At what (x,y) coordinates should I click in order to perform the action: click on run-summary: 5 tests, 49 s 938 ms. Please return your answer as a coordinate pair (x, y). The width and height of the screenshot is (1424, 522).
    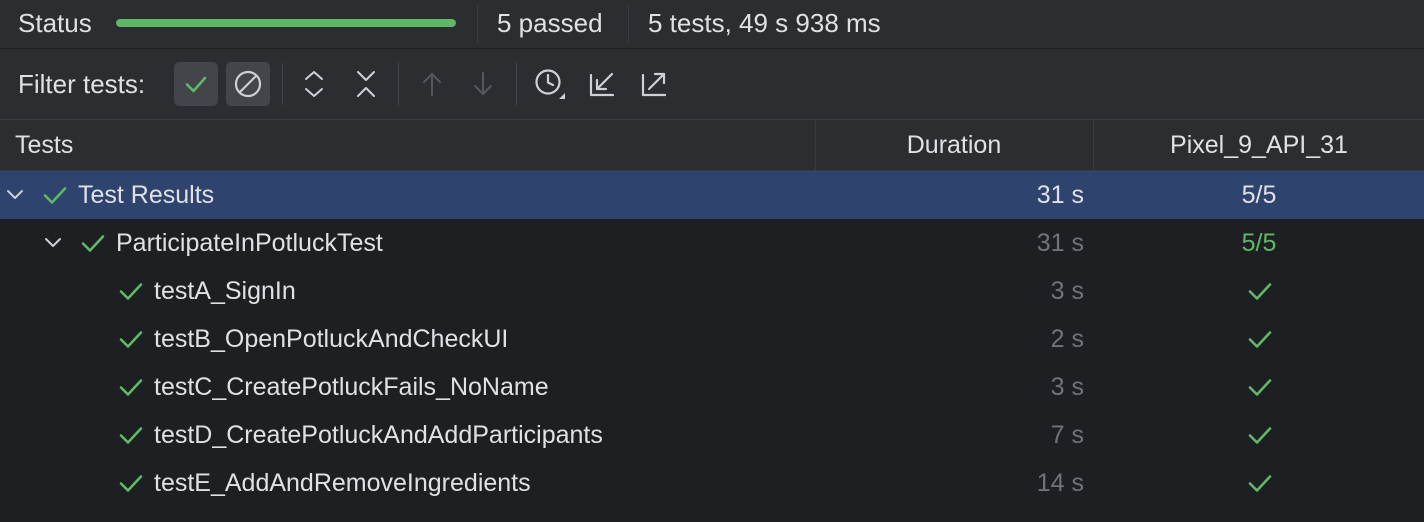
    Looking at the image, I should click on (764, 23).